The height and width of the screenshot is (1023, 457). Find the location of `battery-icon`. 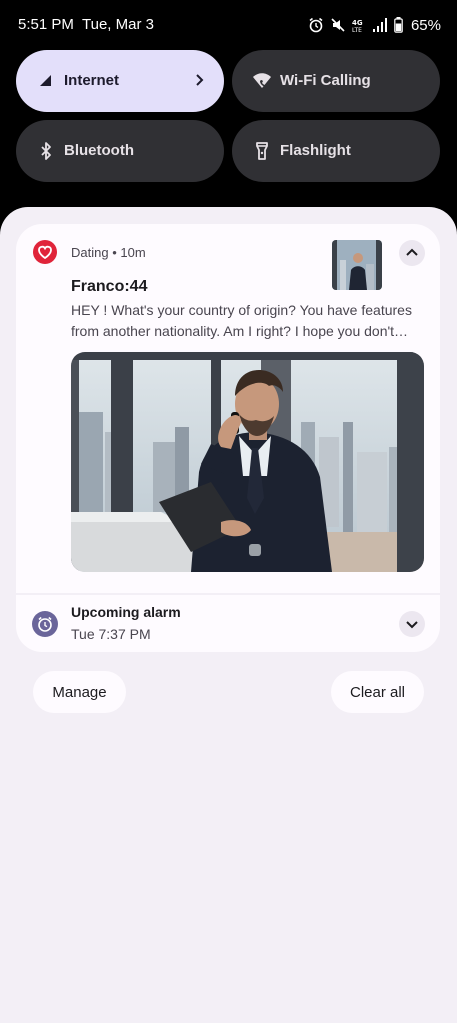

battery-icon is located at coordinates (398, 25).